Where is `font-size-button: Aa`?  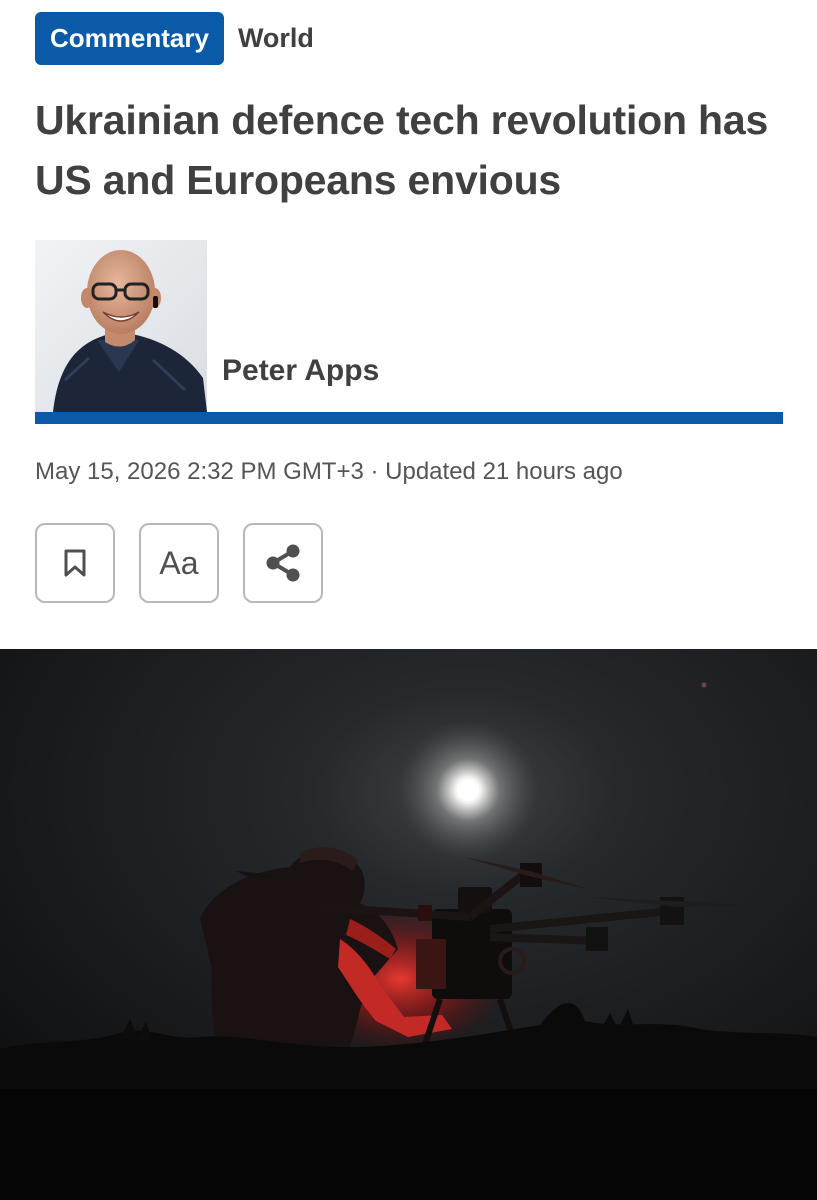 font-size-button: Aa is located at coordinates (179, 563).